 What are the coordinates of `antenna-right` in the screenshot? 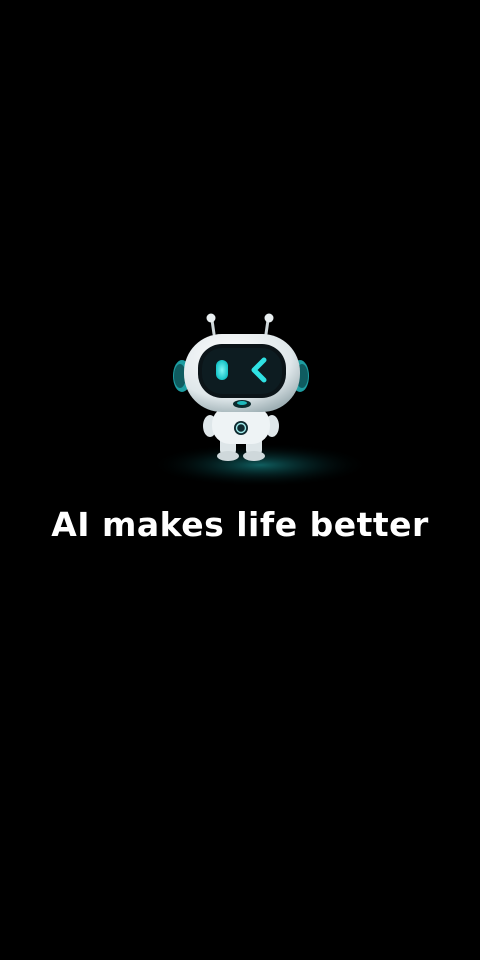 It's located at (269, 318).